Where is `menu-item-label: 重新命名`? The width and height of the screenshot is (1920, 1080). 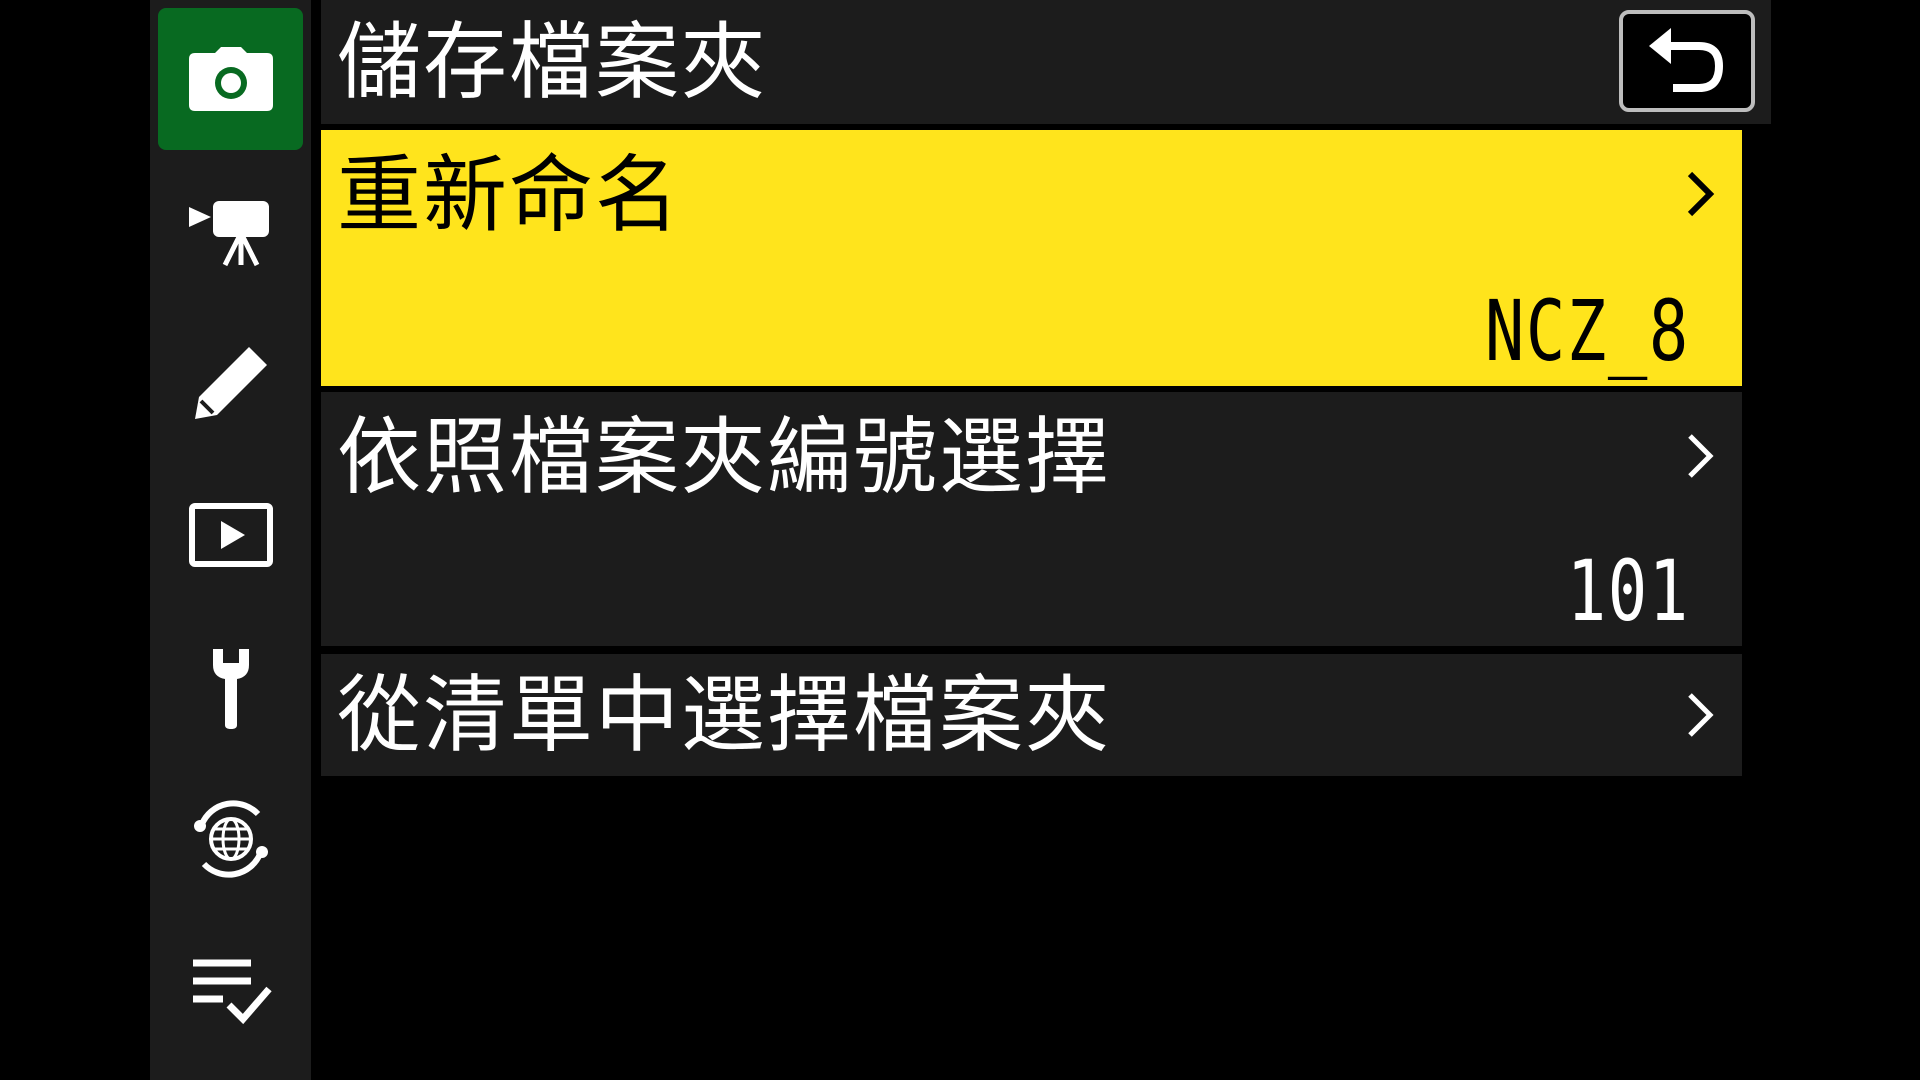
menu-item-label: 重新命名 is located at coordinates (509, 195).